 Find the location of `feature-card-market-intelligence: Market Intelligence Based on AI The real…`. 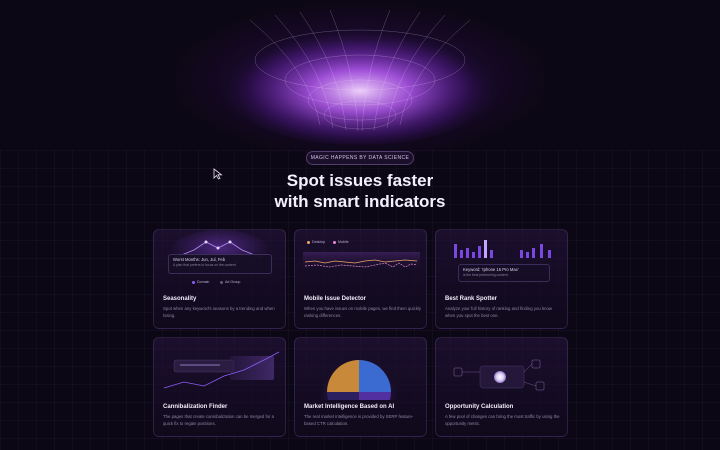

feature-card-market-intelligence: Market Intelligence Based on AI The real… is located at coordinates (360, 387).